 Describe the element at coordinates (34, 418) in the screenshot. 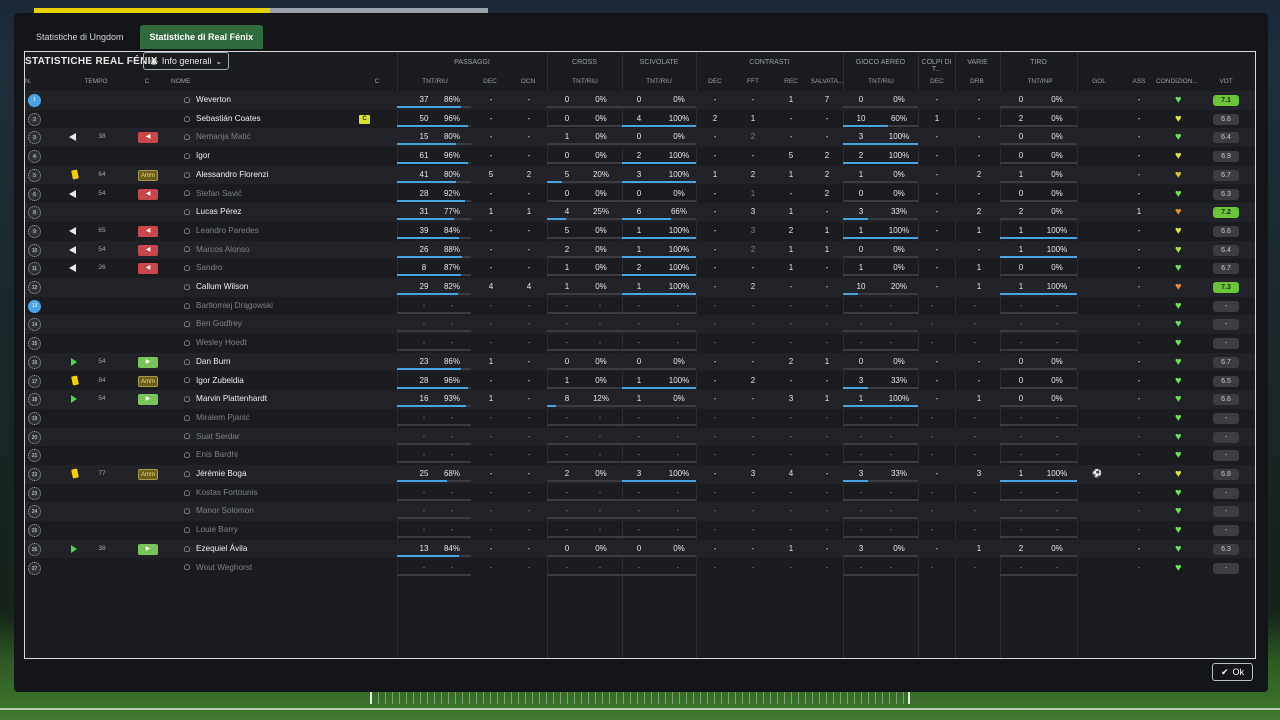

I see `shirt-number-badge: 19` at that location.